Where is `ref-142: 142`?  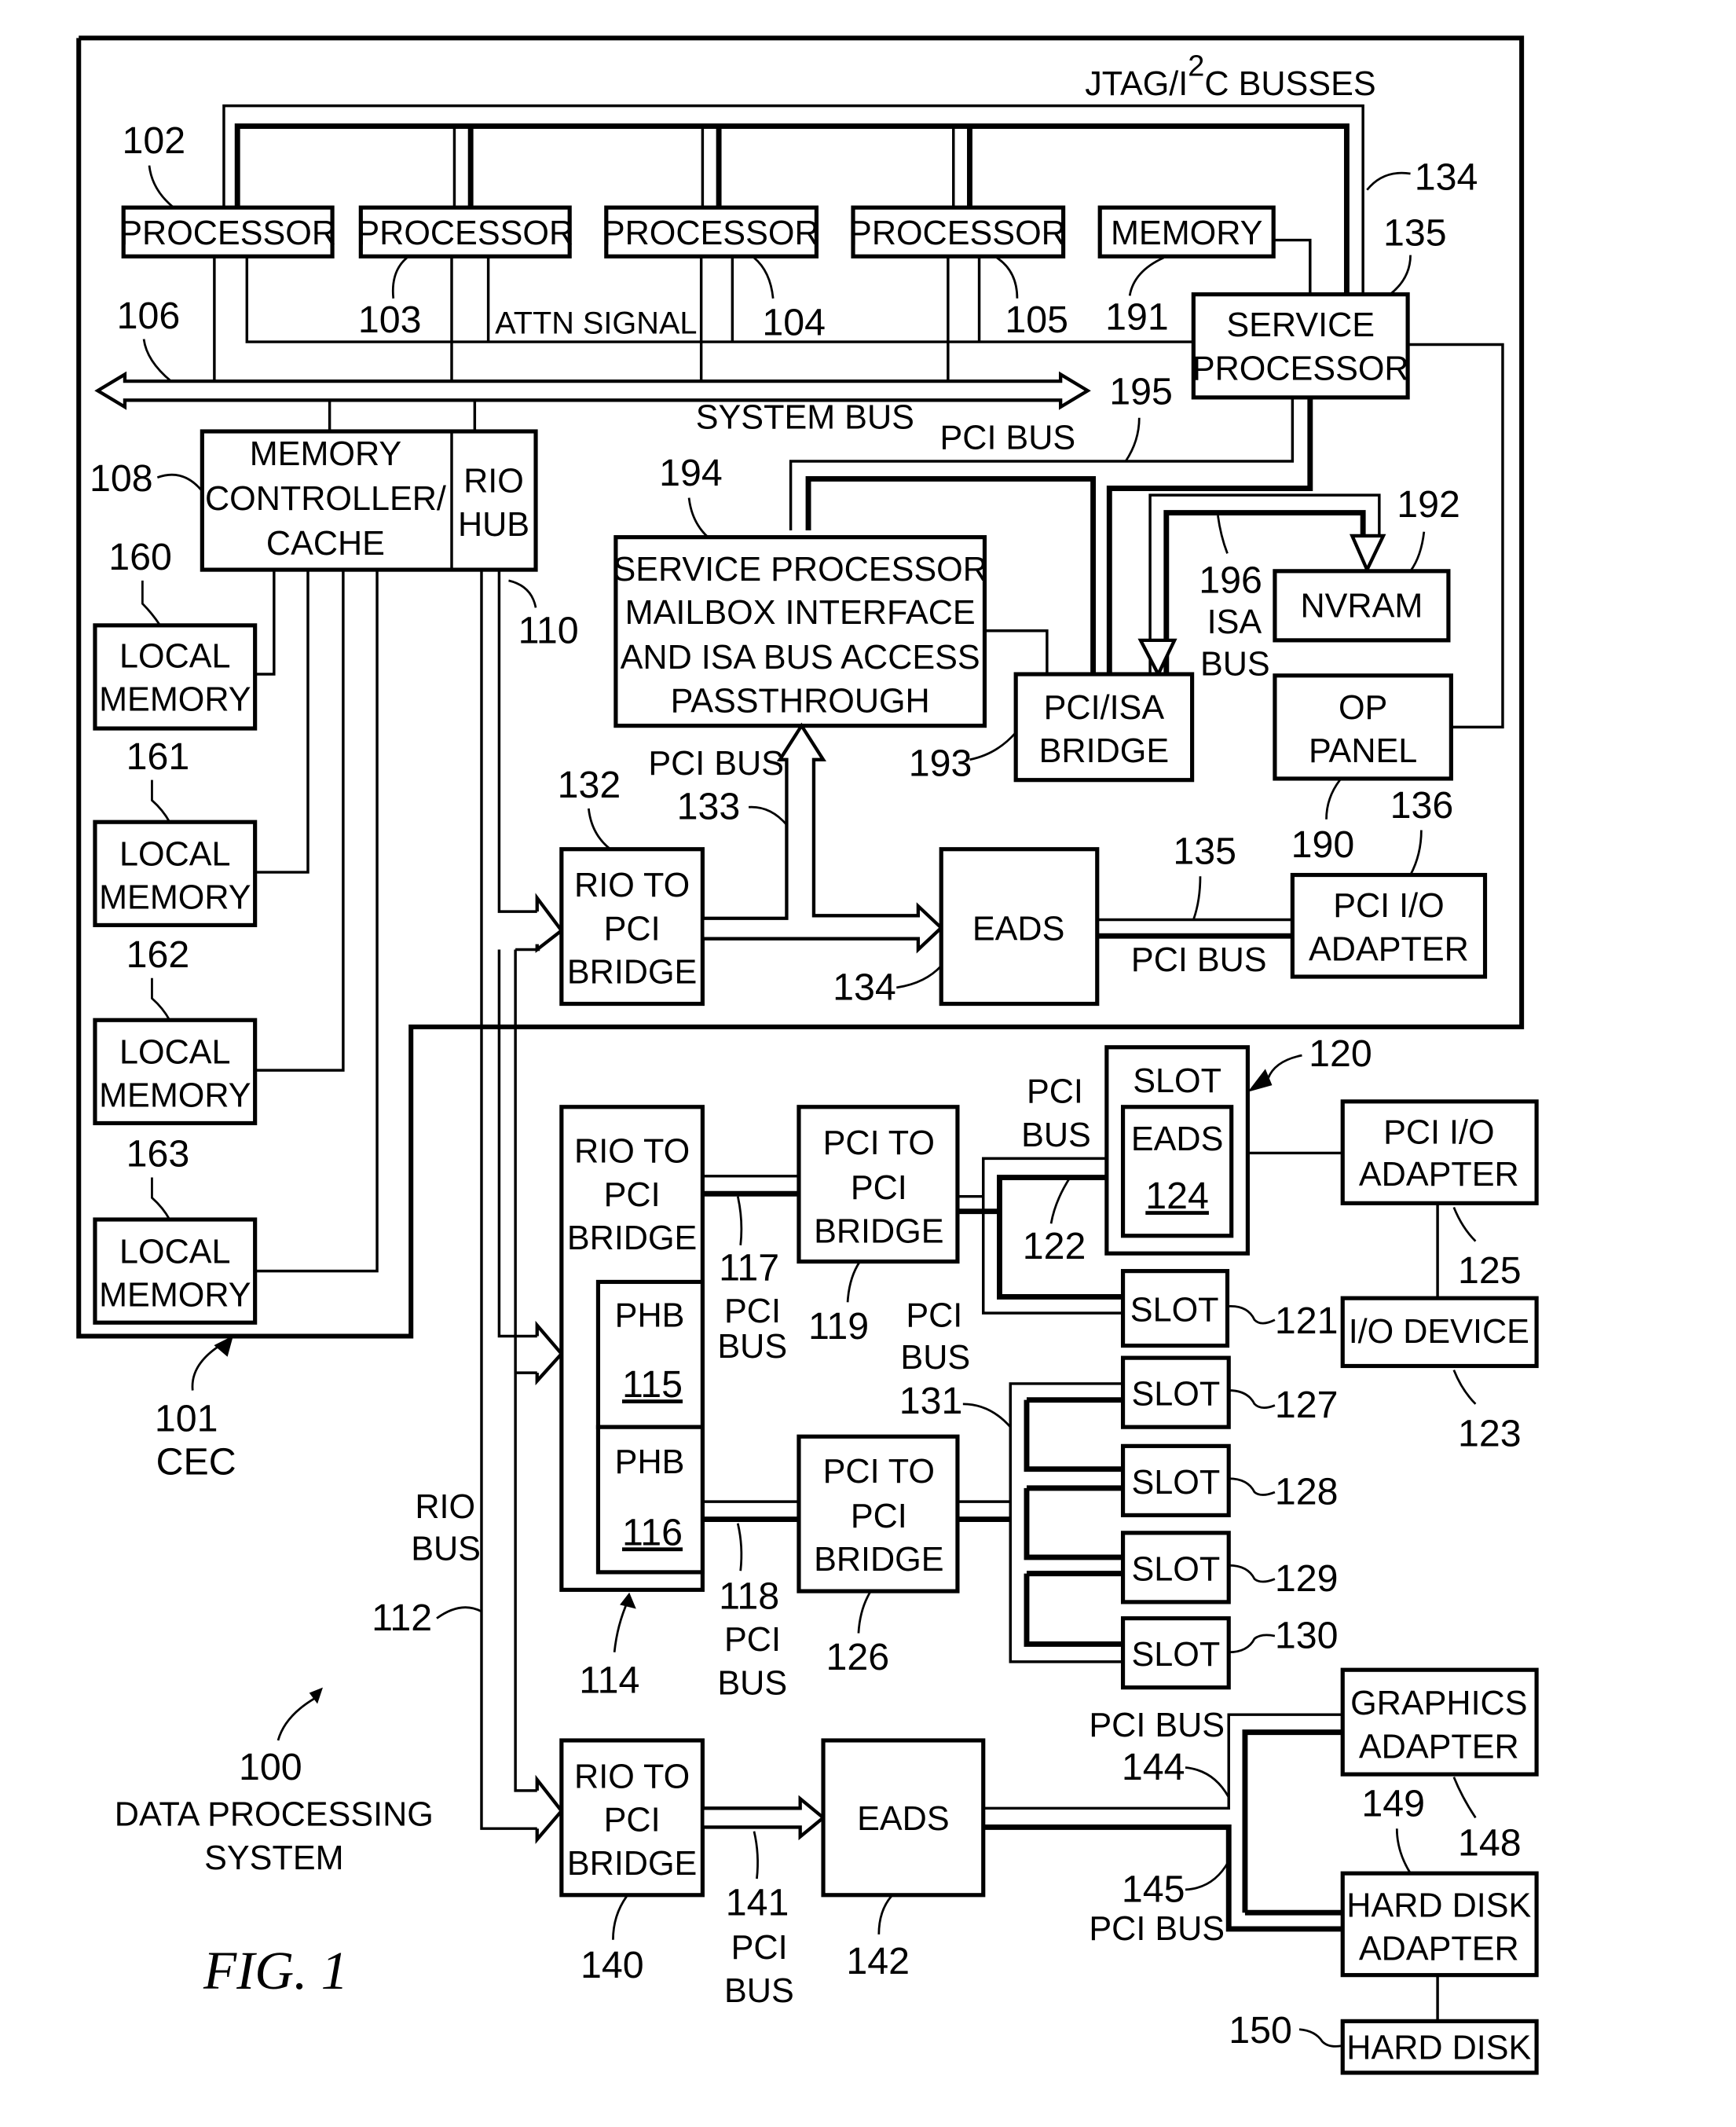 ref-142: 142 is located at coordinates (878, 1961).